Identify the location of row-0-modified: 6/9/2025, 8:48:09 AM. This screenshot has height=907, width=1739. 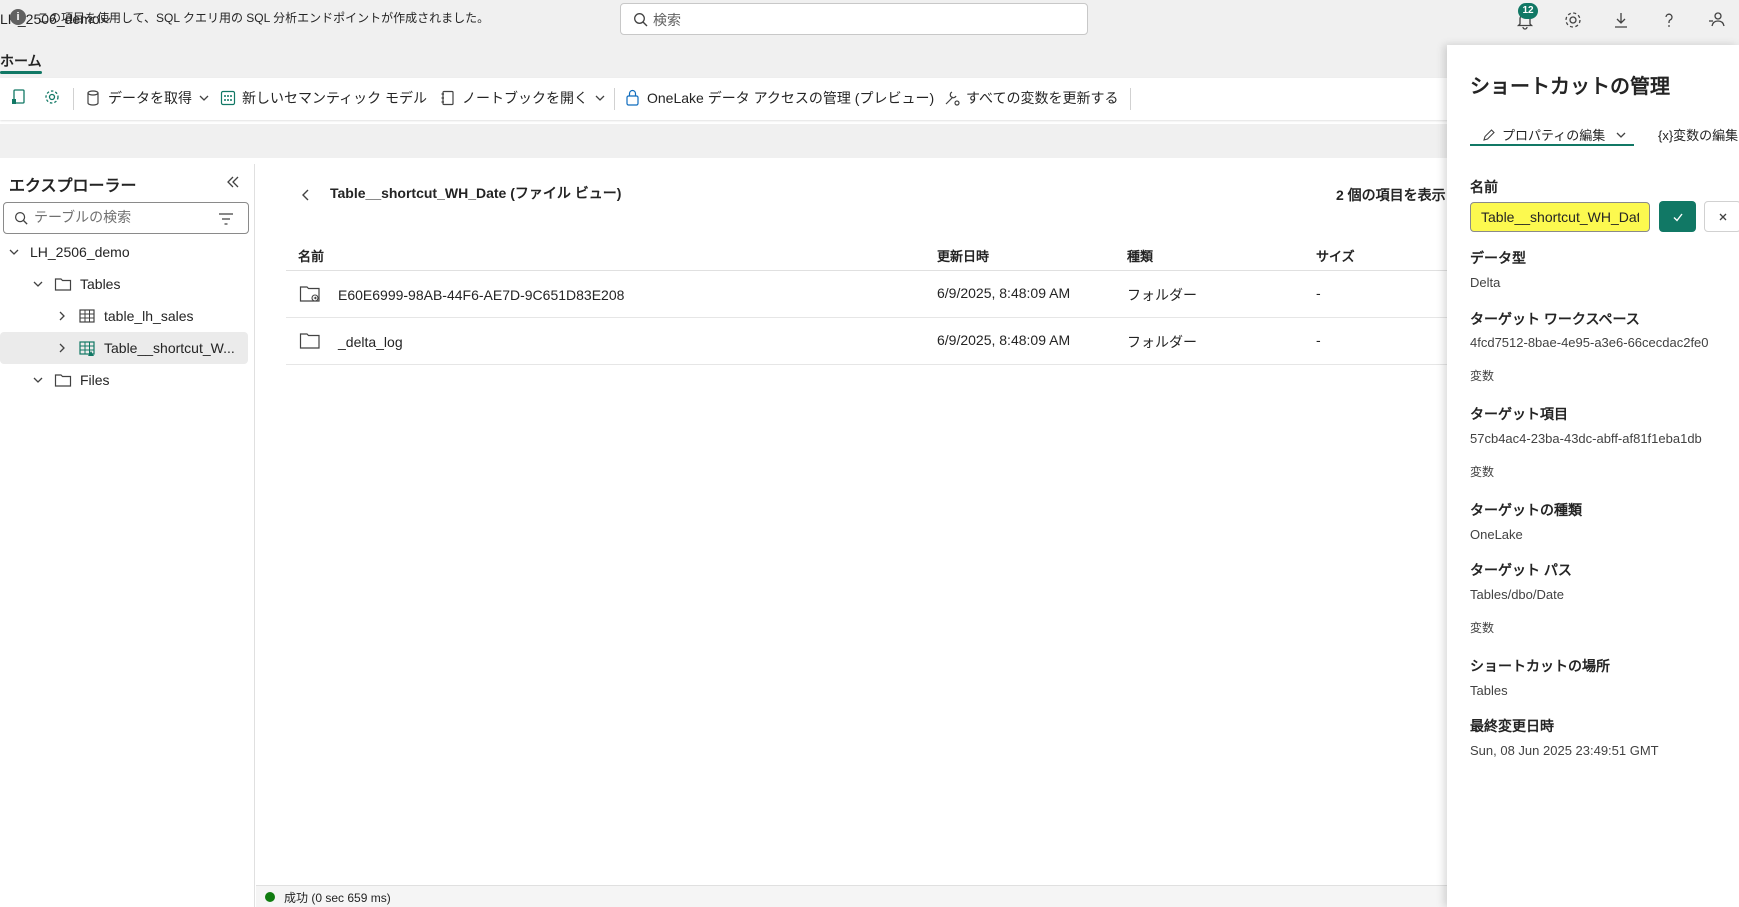
(1004, 293).